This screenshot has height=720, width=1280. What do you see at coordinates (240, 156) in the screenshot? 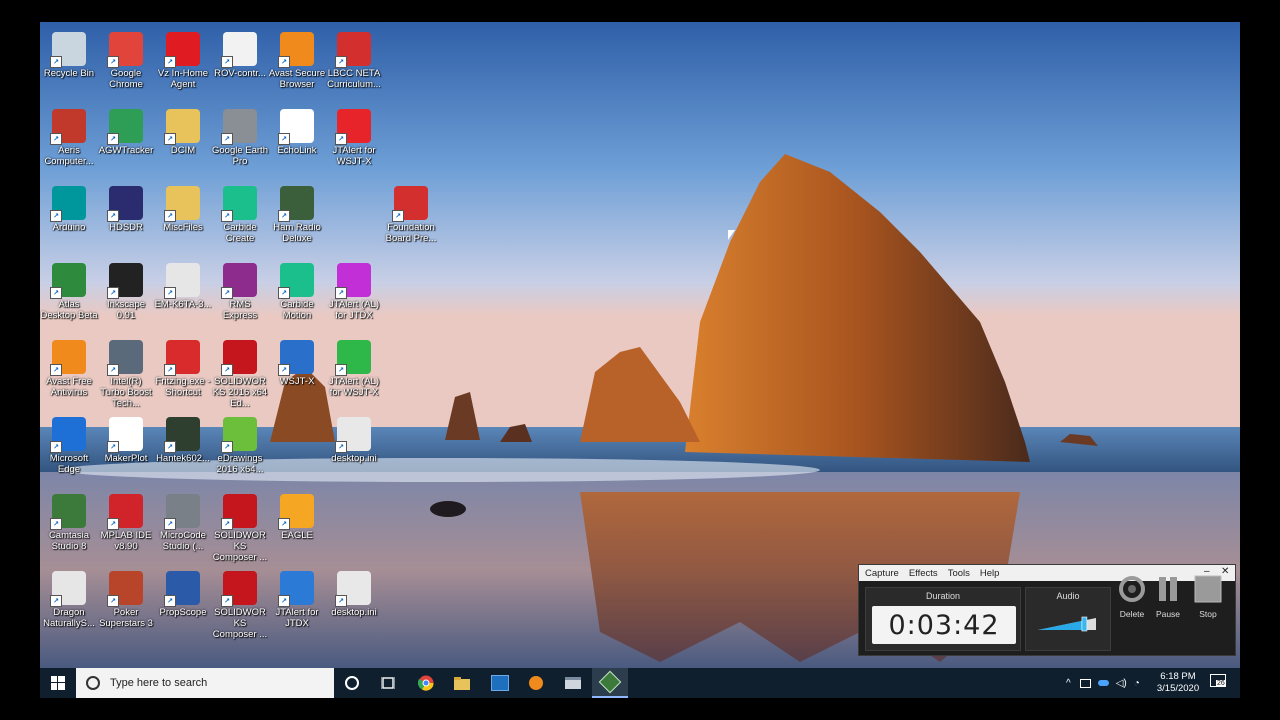
I see `desktop-icon-label: Google Earth Pro` at bounding box center [240, 156].